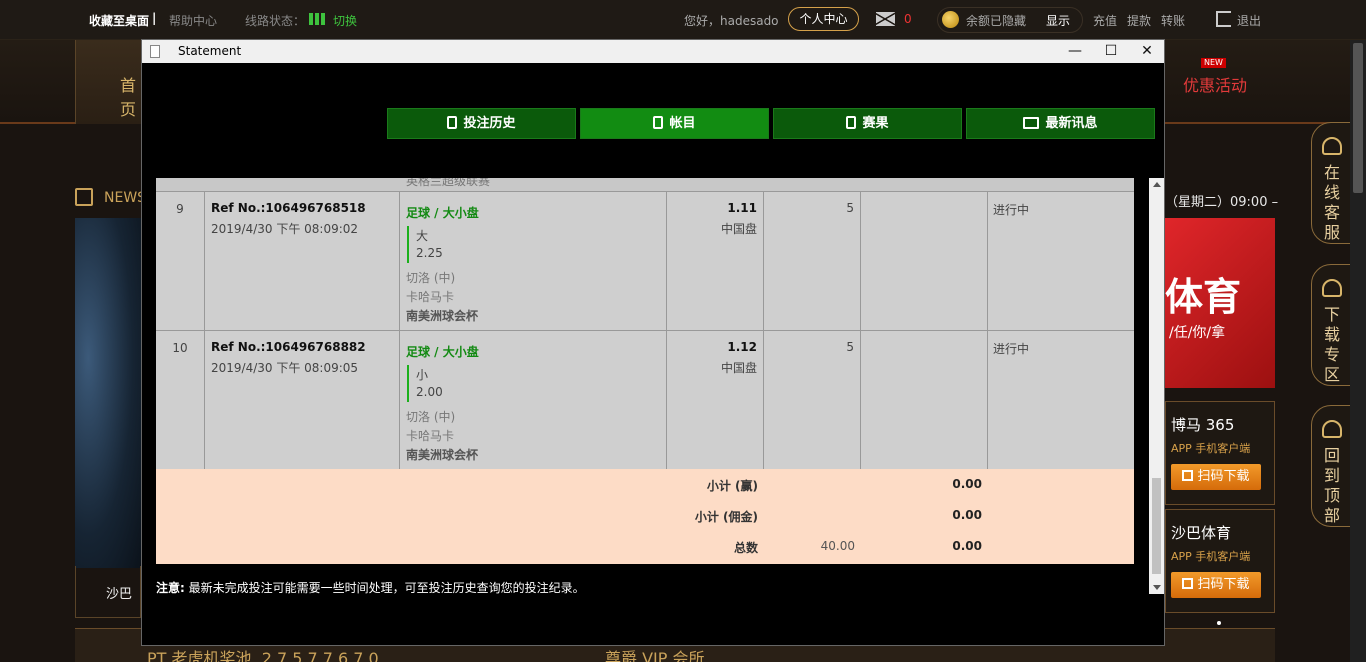 The width and height of the screenshot is (1366, 662). What do you see at coordinates (1215, 84) in the screenshot?
I see `nav-item-promotions: 优惠活动` at bounding box center [1215, 84].